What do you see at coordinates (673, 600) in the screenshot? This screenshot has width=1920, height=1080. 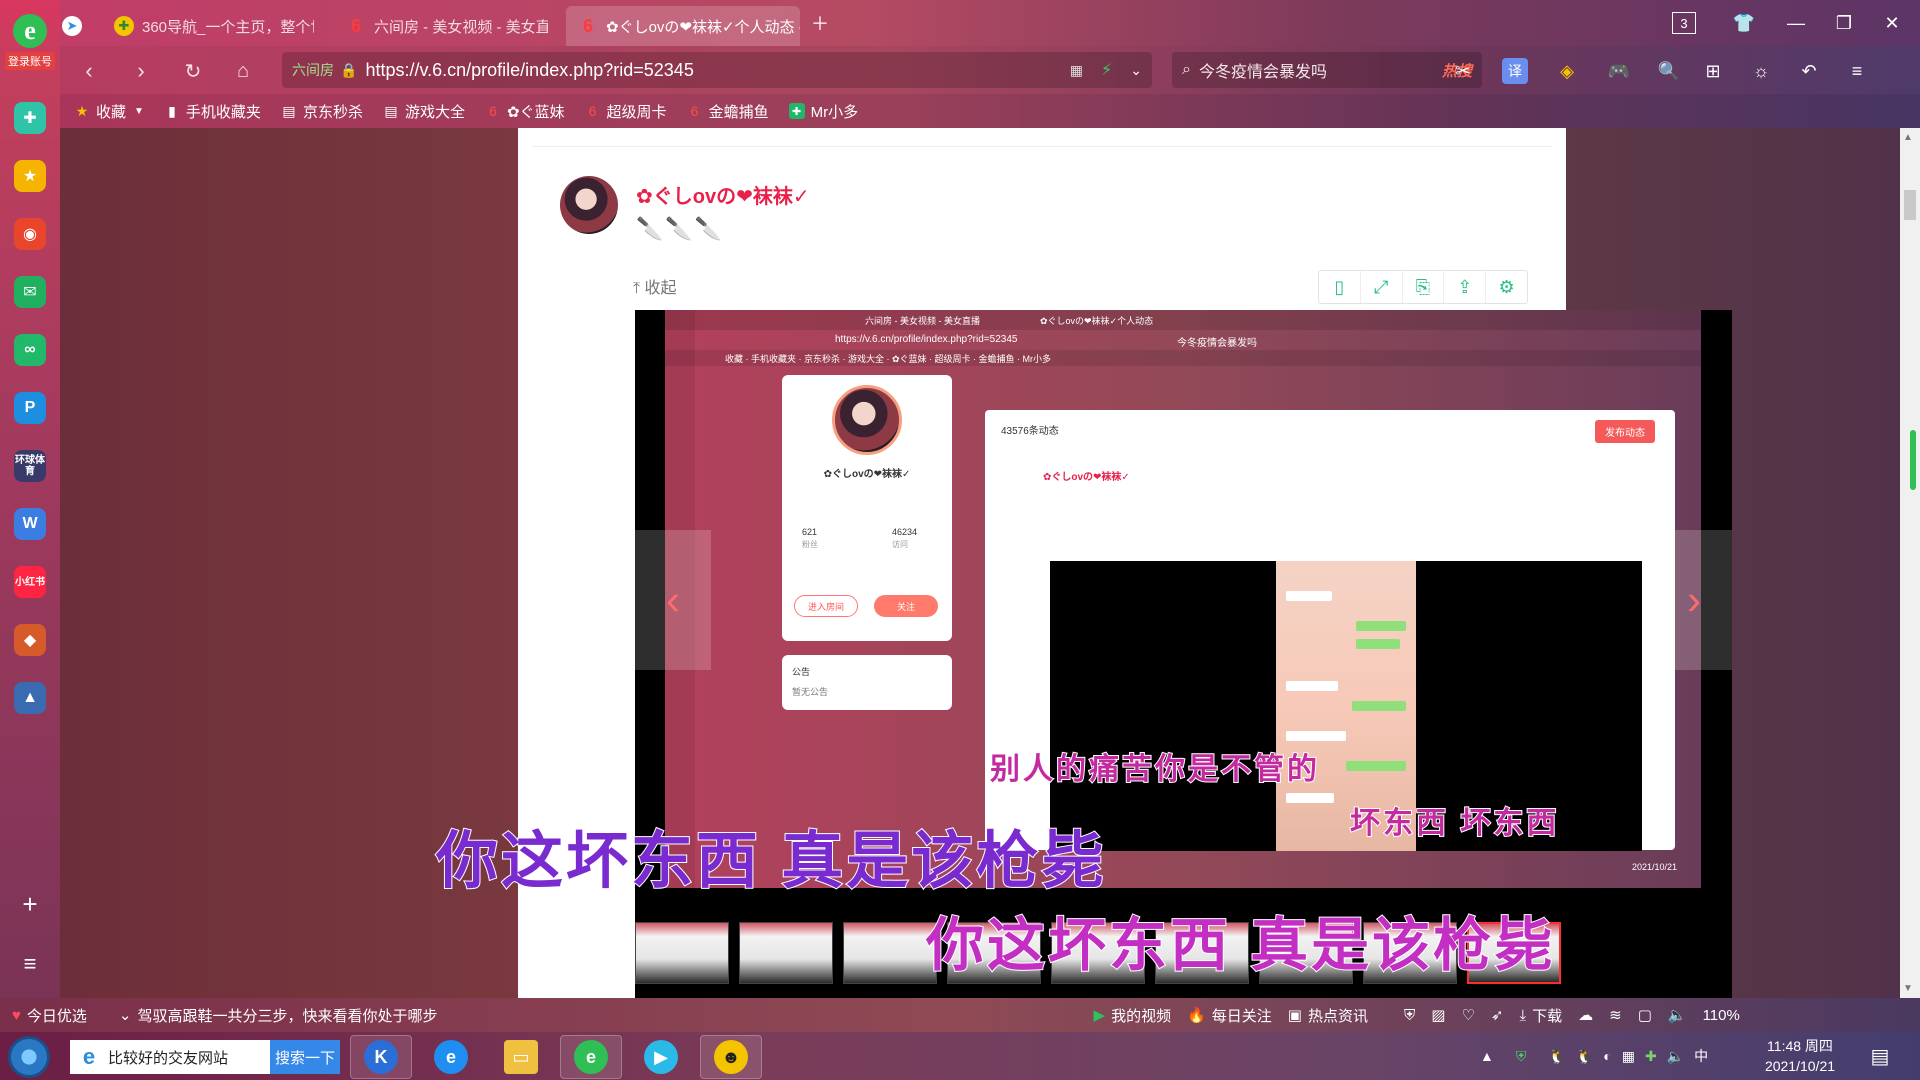 I see `prev-image-button: ‹` at bounding box center [673, 600].